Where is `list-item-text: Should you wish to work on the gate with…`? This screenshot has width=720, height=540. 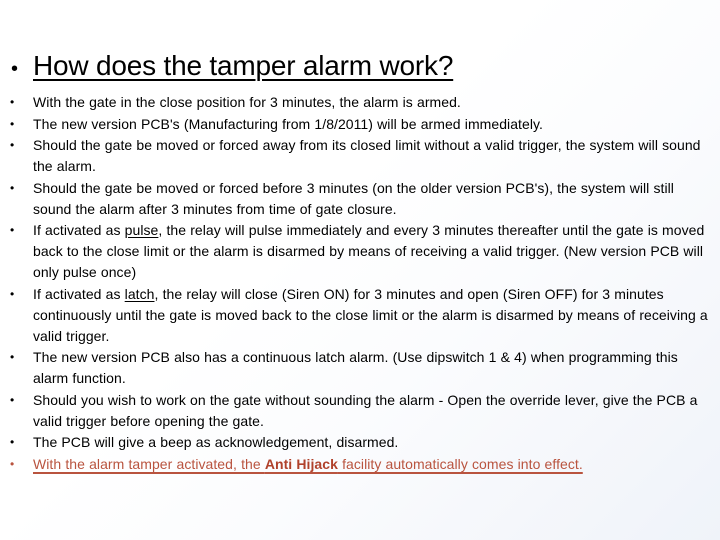
list-item-text: Should you wish to work on the gate with… is located at coordinates (365, 410).